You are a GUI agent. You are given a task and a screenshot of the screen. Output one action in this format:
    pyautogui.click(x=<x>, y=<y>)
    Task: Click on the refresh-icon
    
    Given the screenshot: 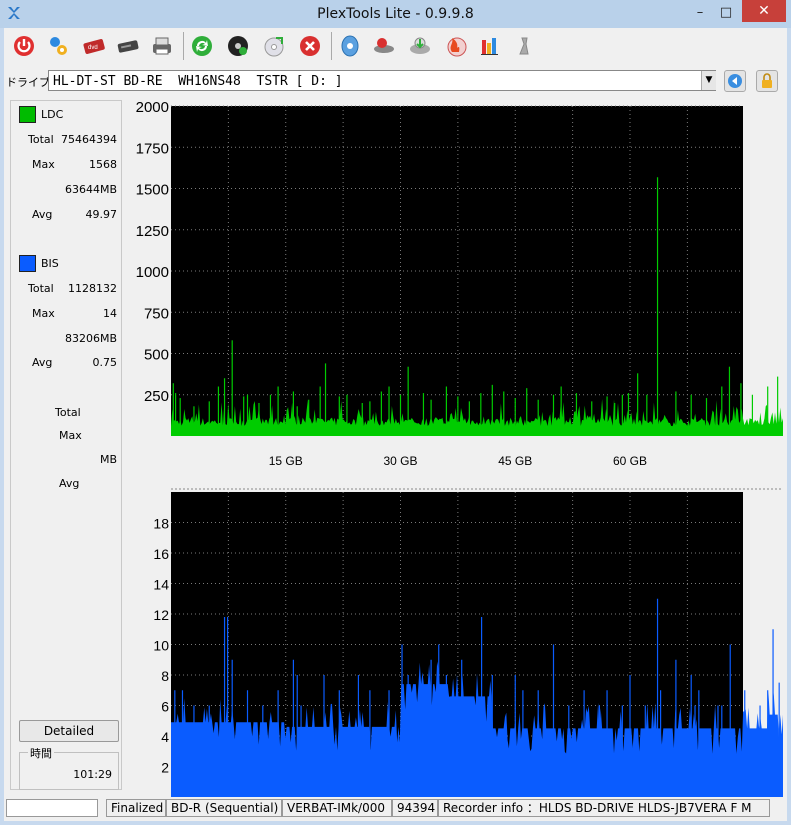 What is the action you would take?
    pyautogui.click(x=202, y=46)
    